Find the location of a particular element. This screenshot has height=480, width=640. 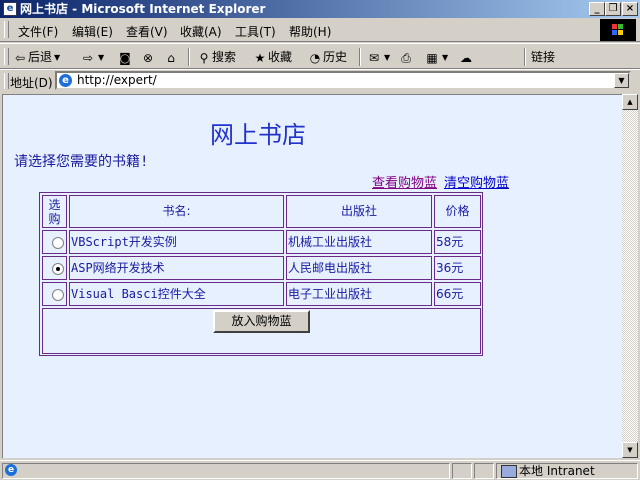

back-dropdown-icon: ▼ is located at coordinates (57, 58).